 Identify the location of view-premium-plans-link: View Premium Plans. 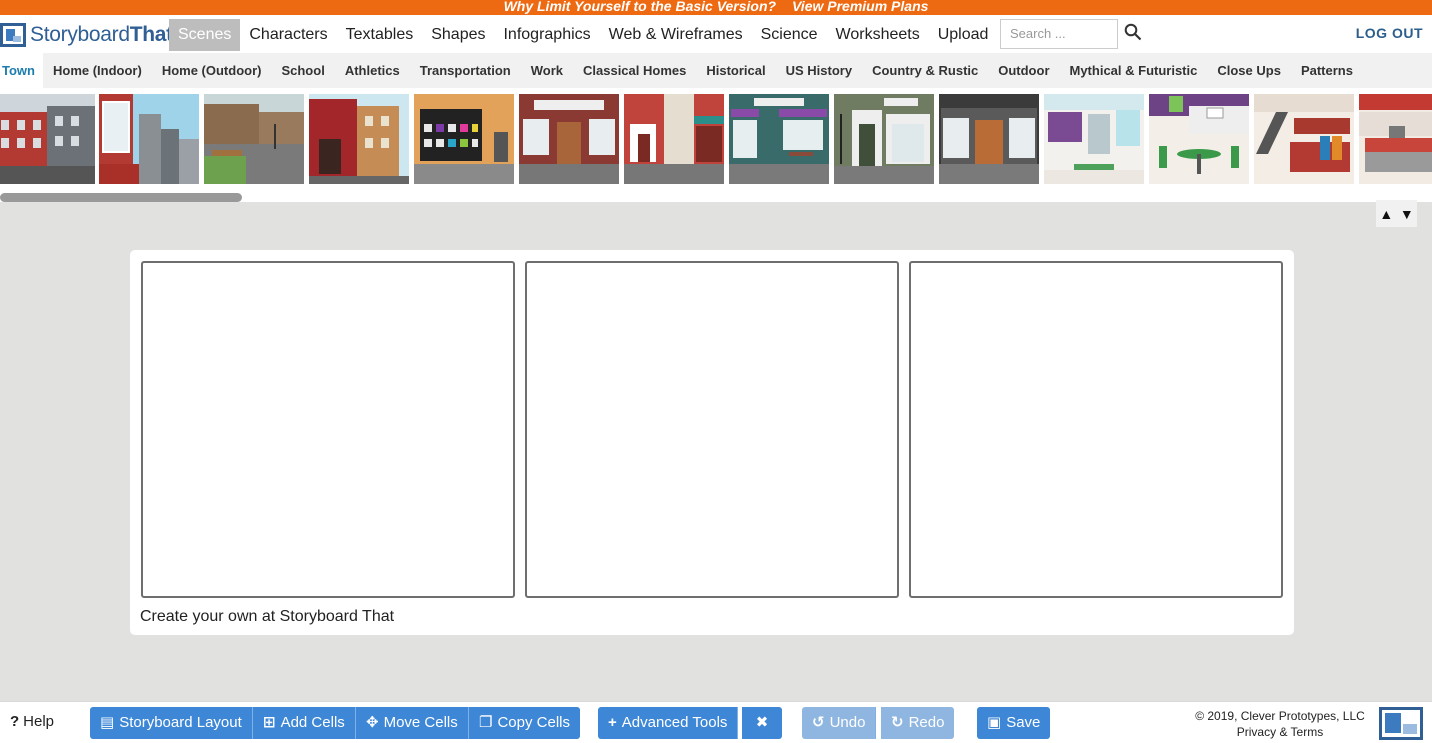
(860, 7).